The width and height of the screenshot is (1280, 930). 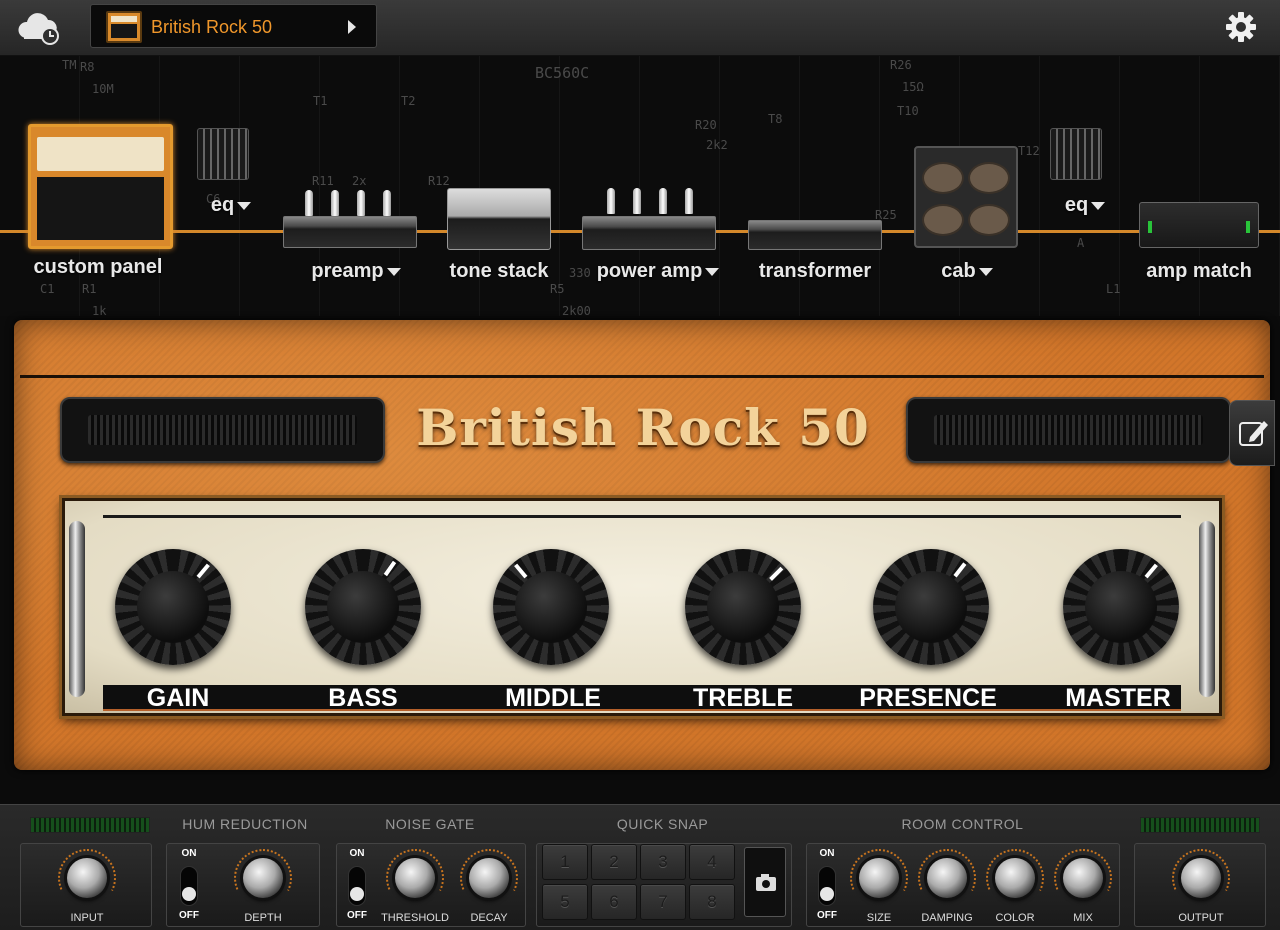 What do you see at coordinates (87, 918) in the screenshot?
I see `control-label-input: INPUT` at bounding box center [87, 918].